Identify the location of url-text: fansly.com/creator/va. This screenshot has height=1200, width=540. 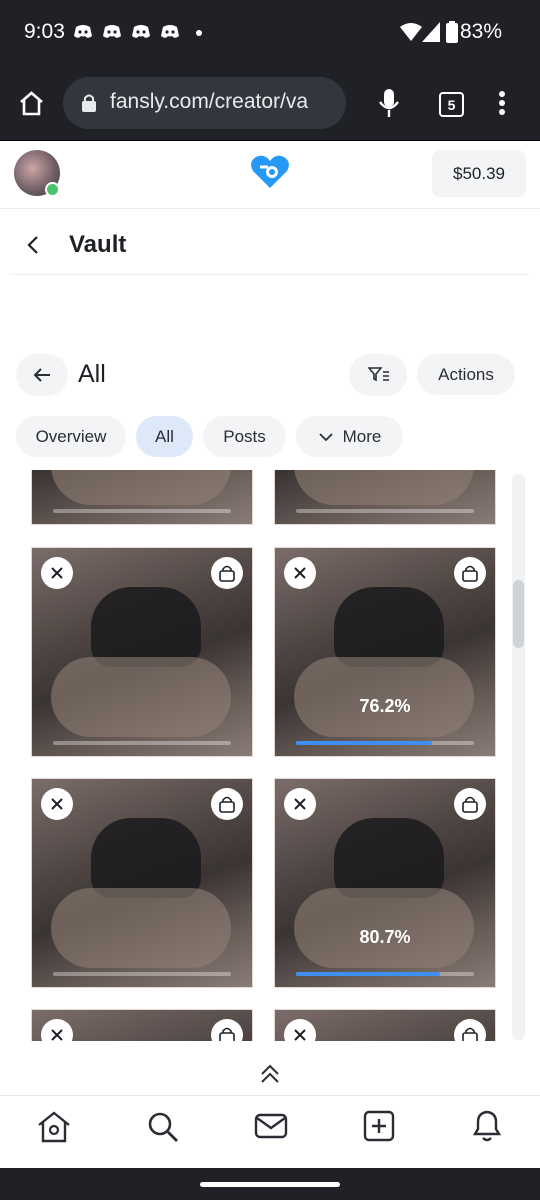
(209, 101).